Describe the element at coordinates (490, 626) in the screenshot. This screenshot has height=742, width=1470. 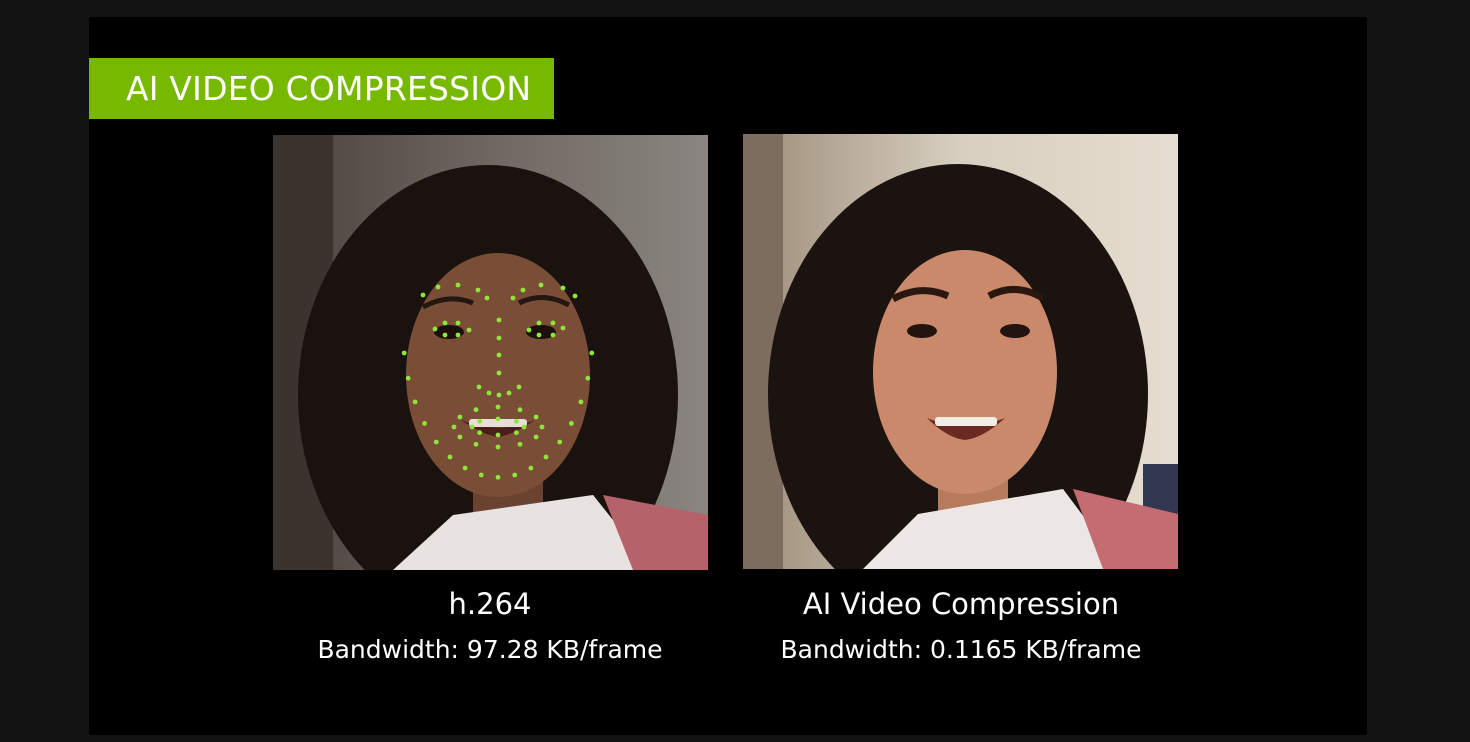
I see `h264-caption: h.264 Bandwidth: 97.28 KB/frame` at that location.